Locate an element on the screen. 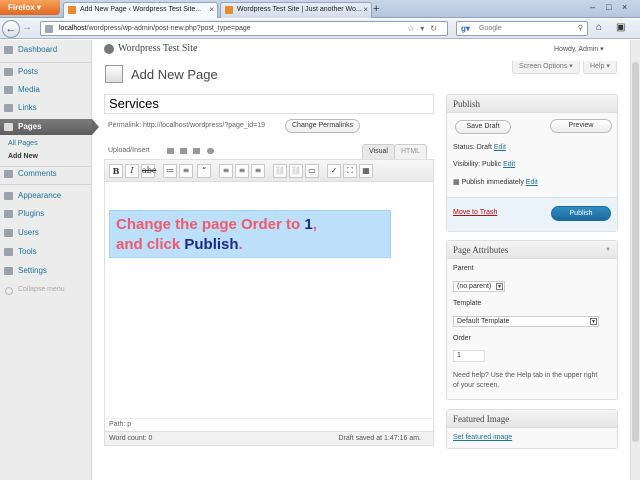  search-placeholder: Google is located at coordinates (490, 28).